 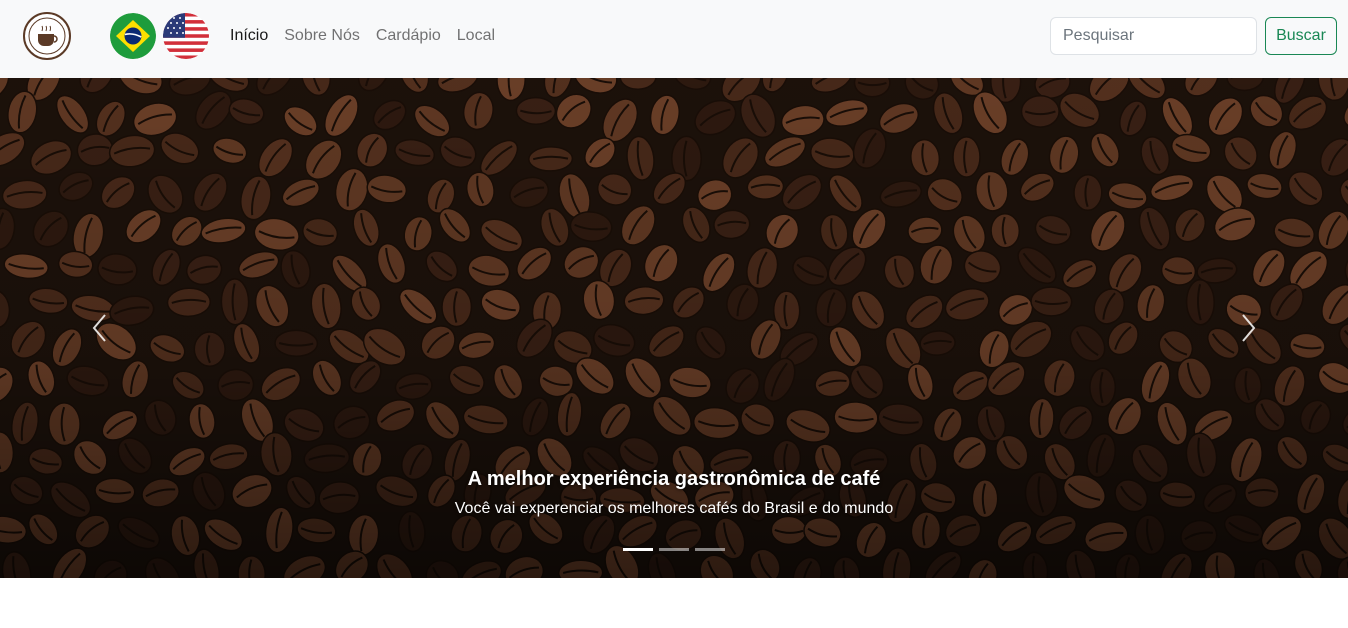 I want to click on usa-flag-icon, so click(x=186, y=36).